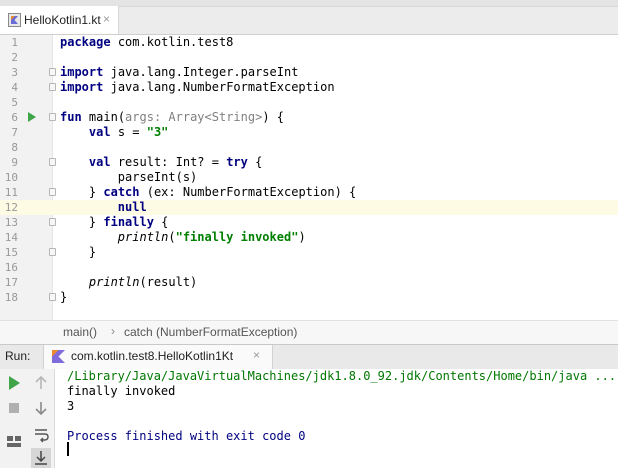 This screenshot has width=618, height=468. I want to click on keyword: fun, so click(71, 117).